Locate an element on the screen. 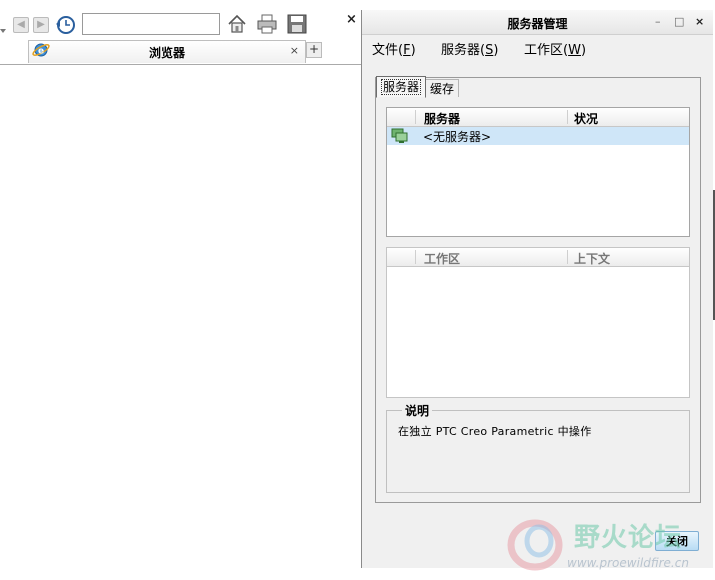  menu-server: 服务器(S) is located at coordinates (469, 48).